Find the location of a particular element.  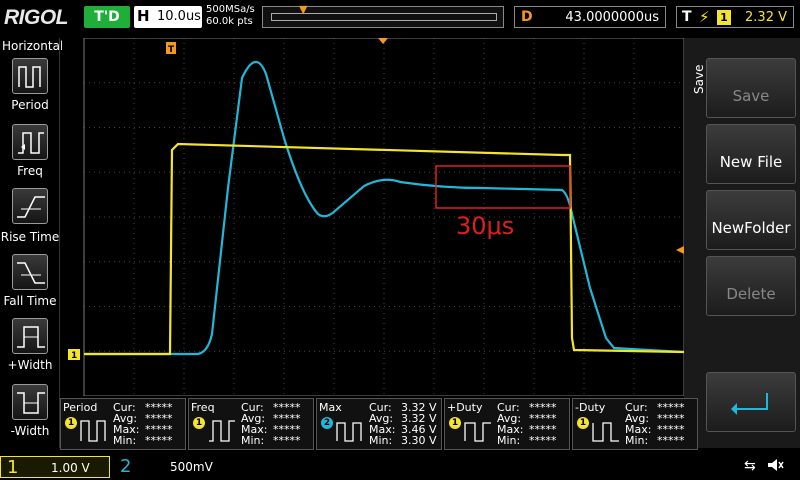

row-value: 3.30 V is located at coordinates (419, 440).